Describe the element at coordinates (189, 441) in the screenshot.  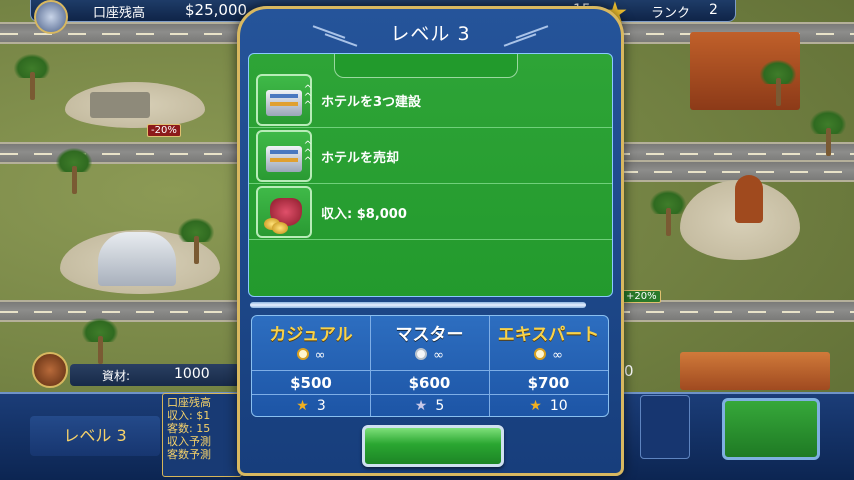
I see `stats-line: 収入予測` at that location.